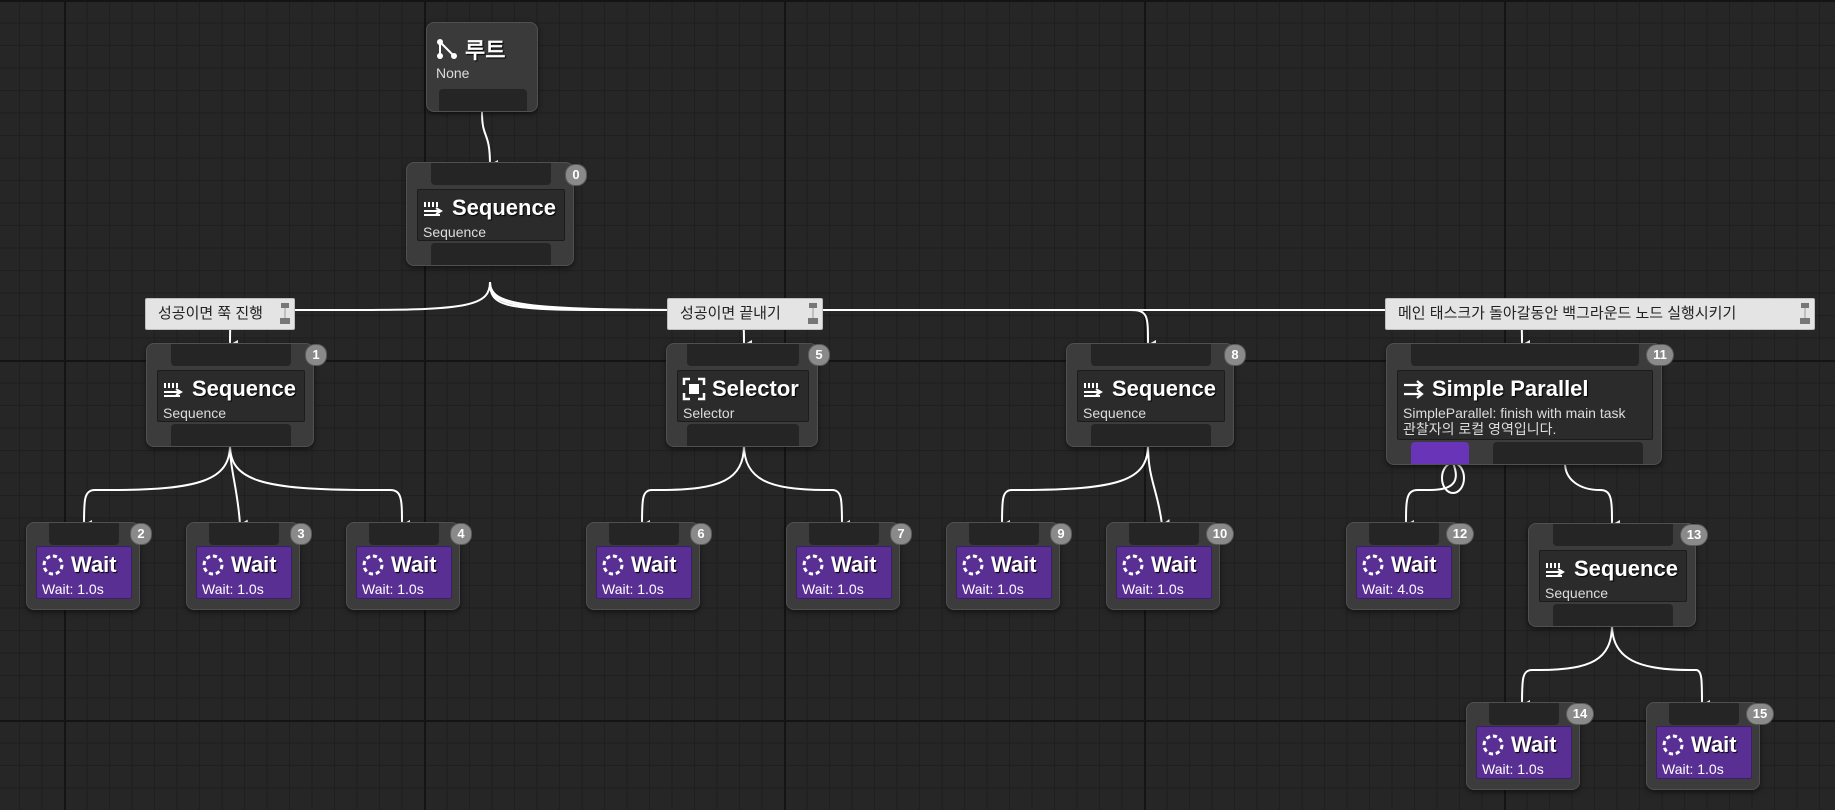 This screenshot has height=810, width=1835. I want to click on composite-node-1: Sequence Sequence, so click(230, 395).